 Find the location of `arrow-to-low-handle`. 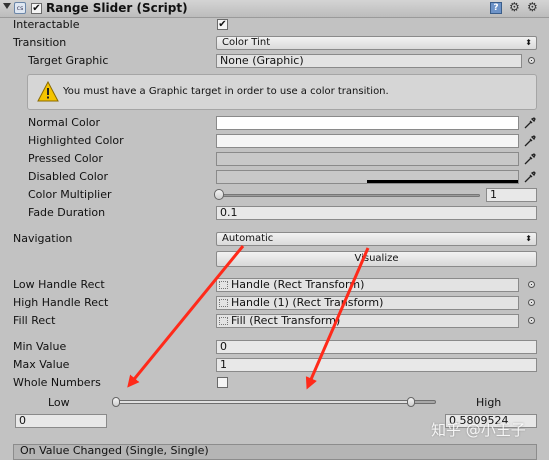

arrow-to-low-handle is located at coordinates (186, 316).